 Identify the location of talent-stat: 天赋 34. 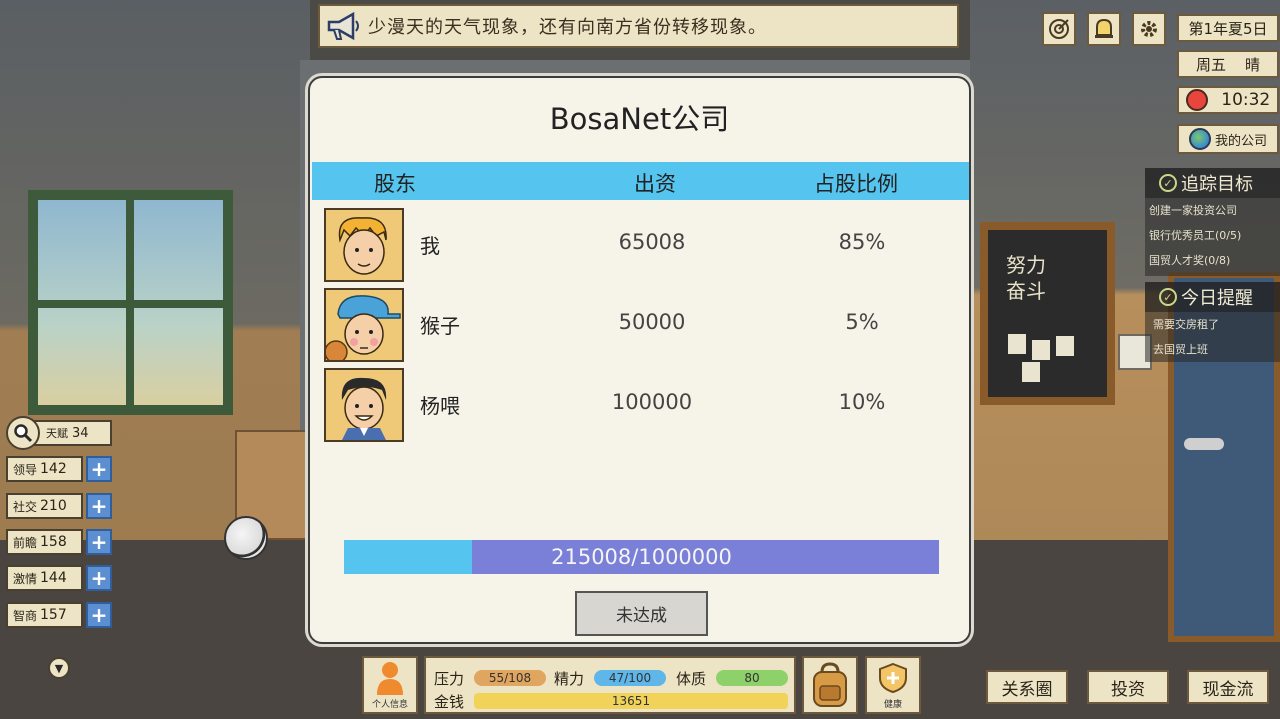
(59, 433).